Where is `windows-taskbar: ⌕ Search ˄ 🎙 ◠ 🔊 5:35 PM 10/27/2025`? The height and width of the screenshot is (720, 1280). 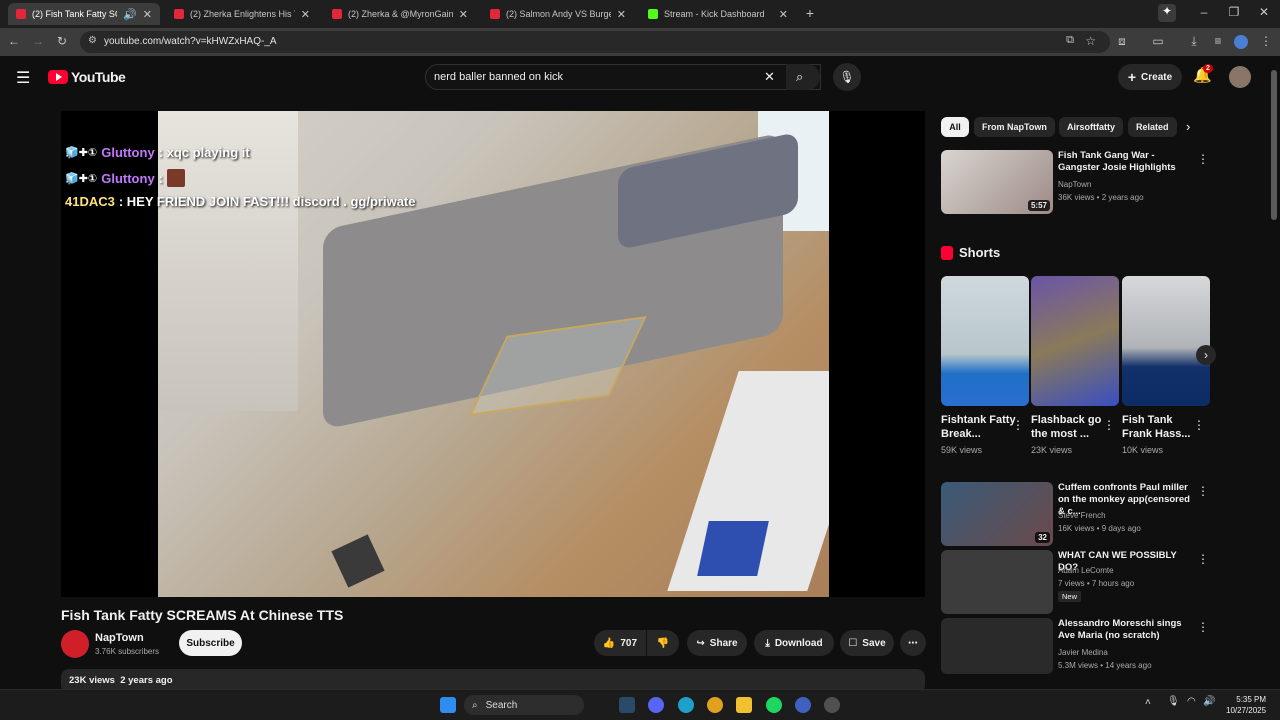
windows-taskbar: ⌕ Search ˄ 🎙 ◠ 🔊 5:35 PM 10/27/2025 is located at coordinates (640, 704).